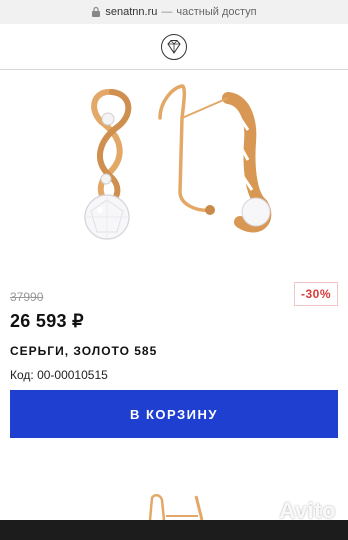 This screenshot has width=348, height=540. I want to click on old-price: 37990, so click(27, 297).